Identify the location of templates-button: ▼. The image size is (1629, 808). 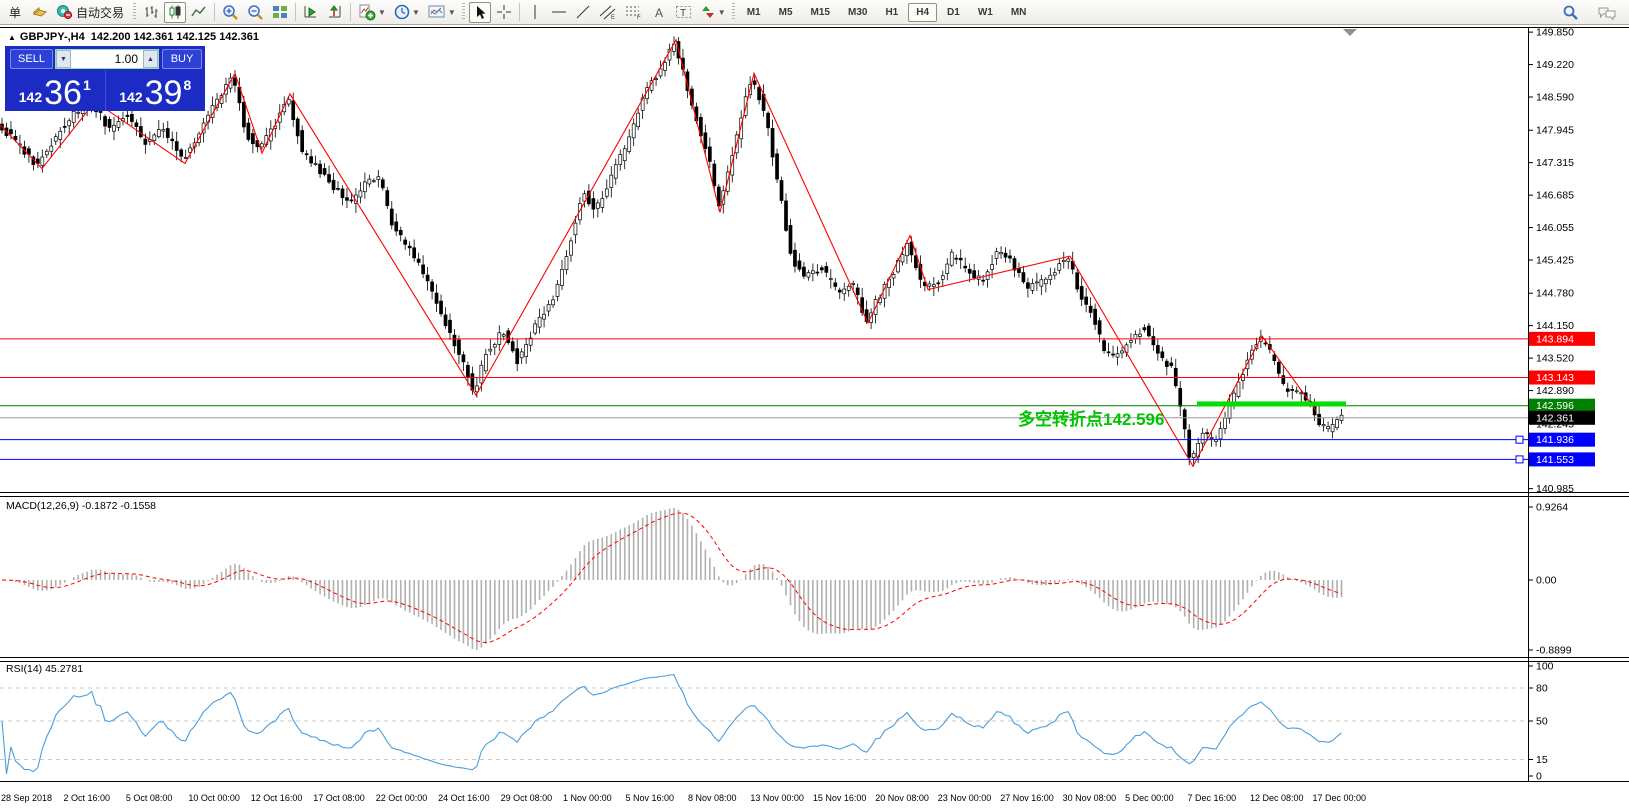
(442, 12).